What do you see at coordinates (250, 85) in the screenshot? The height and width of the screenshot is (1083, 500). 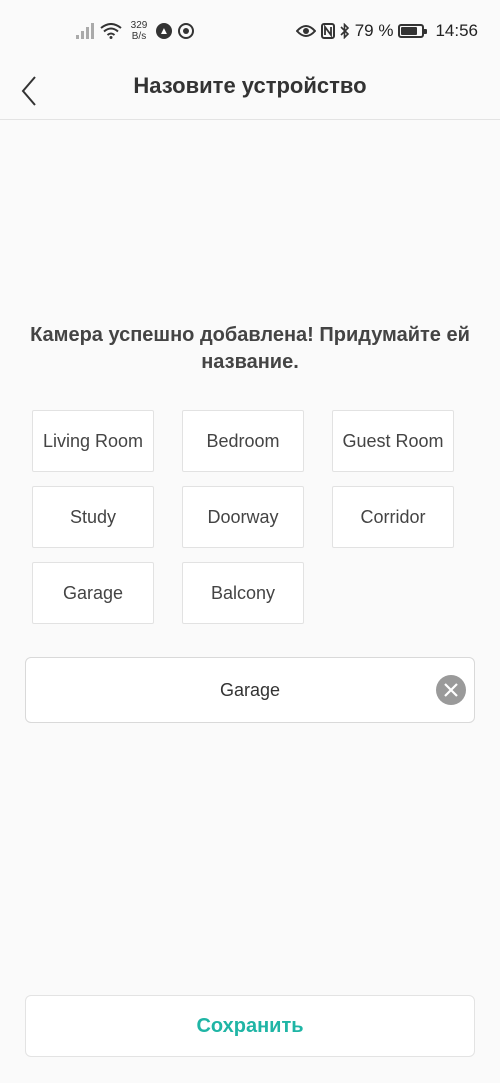 I see `page-title: Назовите устройство` at bounding box center [250, 85].